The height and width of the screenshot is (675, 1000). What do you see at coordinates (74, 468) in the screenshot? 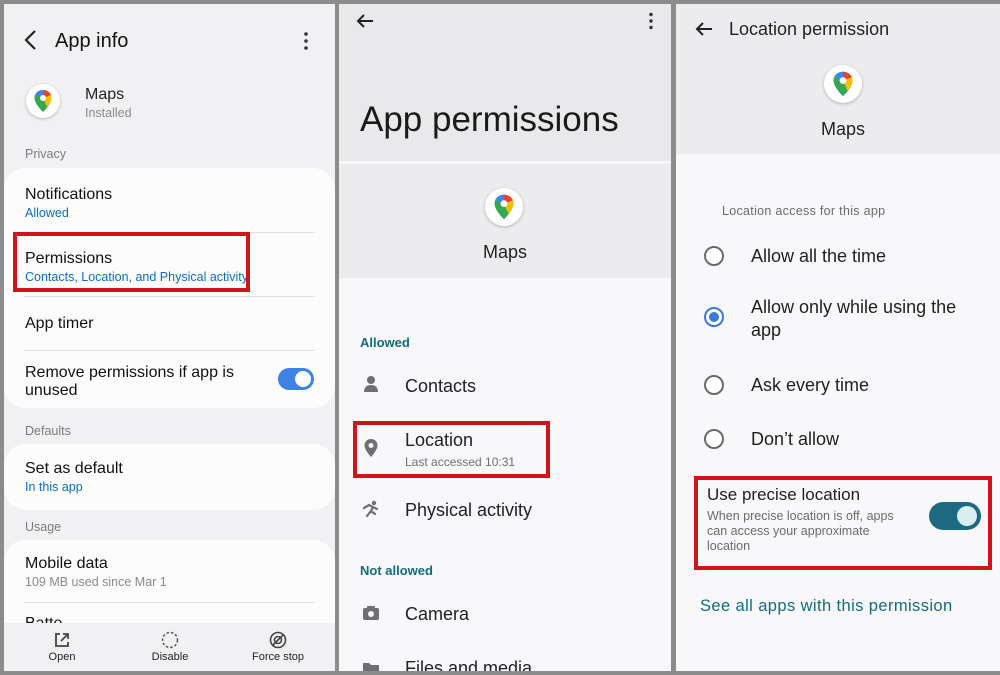
I see `set-as-default-label: Set as default` at bounding box center [74, 468].